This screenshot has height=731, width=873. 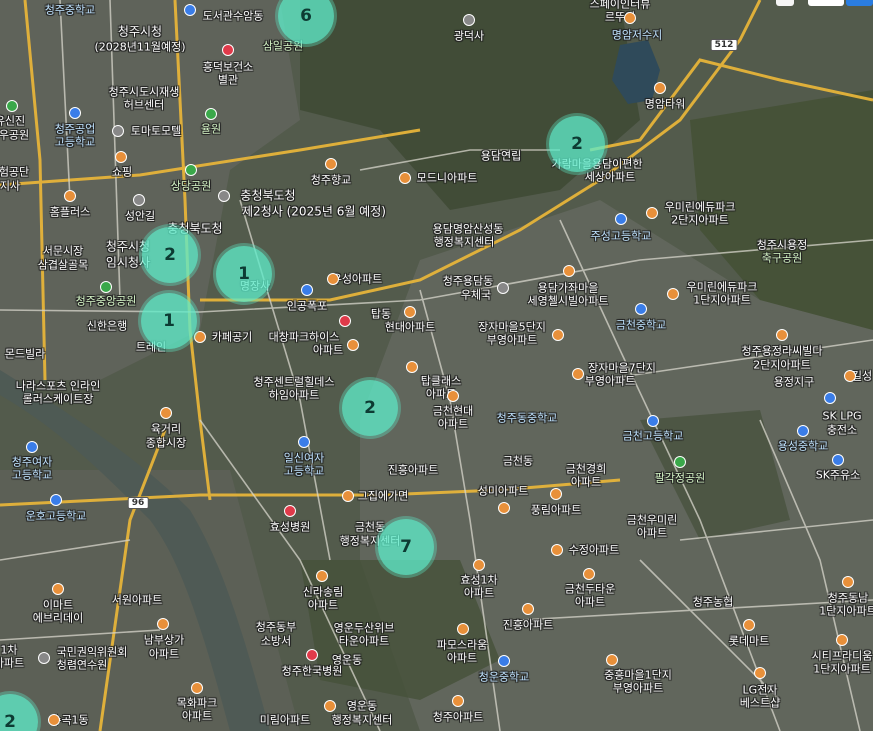 I want to click on map-place-label: 수정아파트, so click(x=594, y=550).